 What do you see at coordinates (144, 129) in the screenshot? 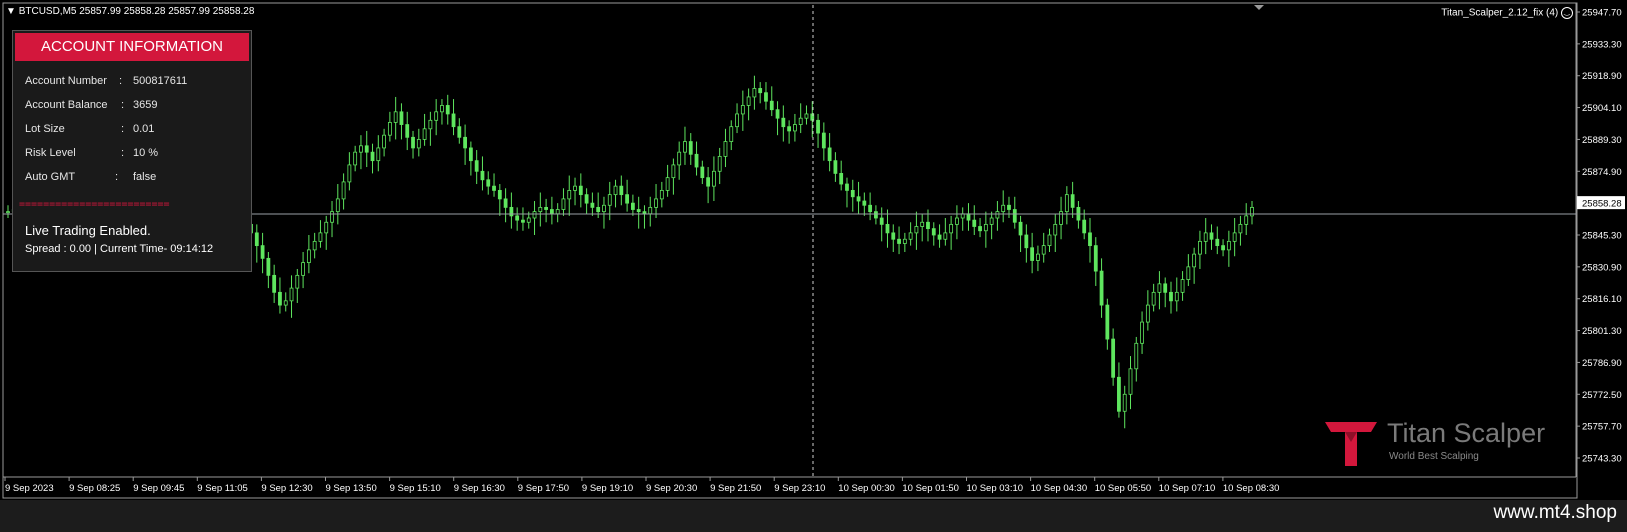
I see `row-value: 0.01` at bounding box center [144, 129].